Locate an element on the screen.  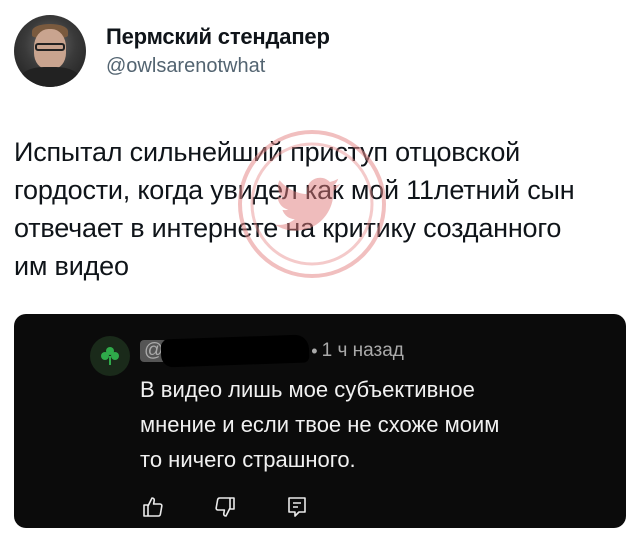
dislike-button is located at coordinates (225, 507).